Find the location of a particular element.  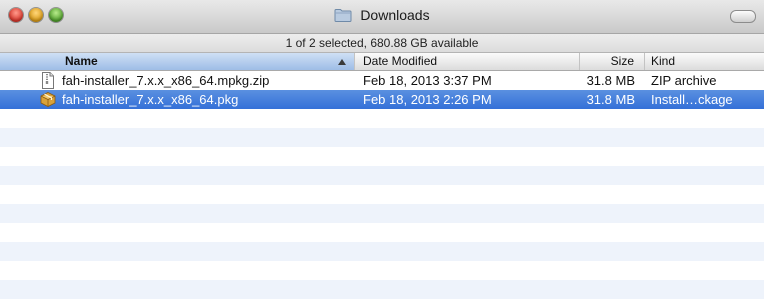

column-header-date-label: Date Modified is located at coordinates (400, 61).